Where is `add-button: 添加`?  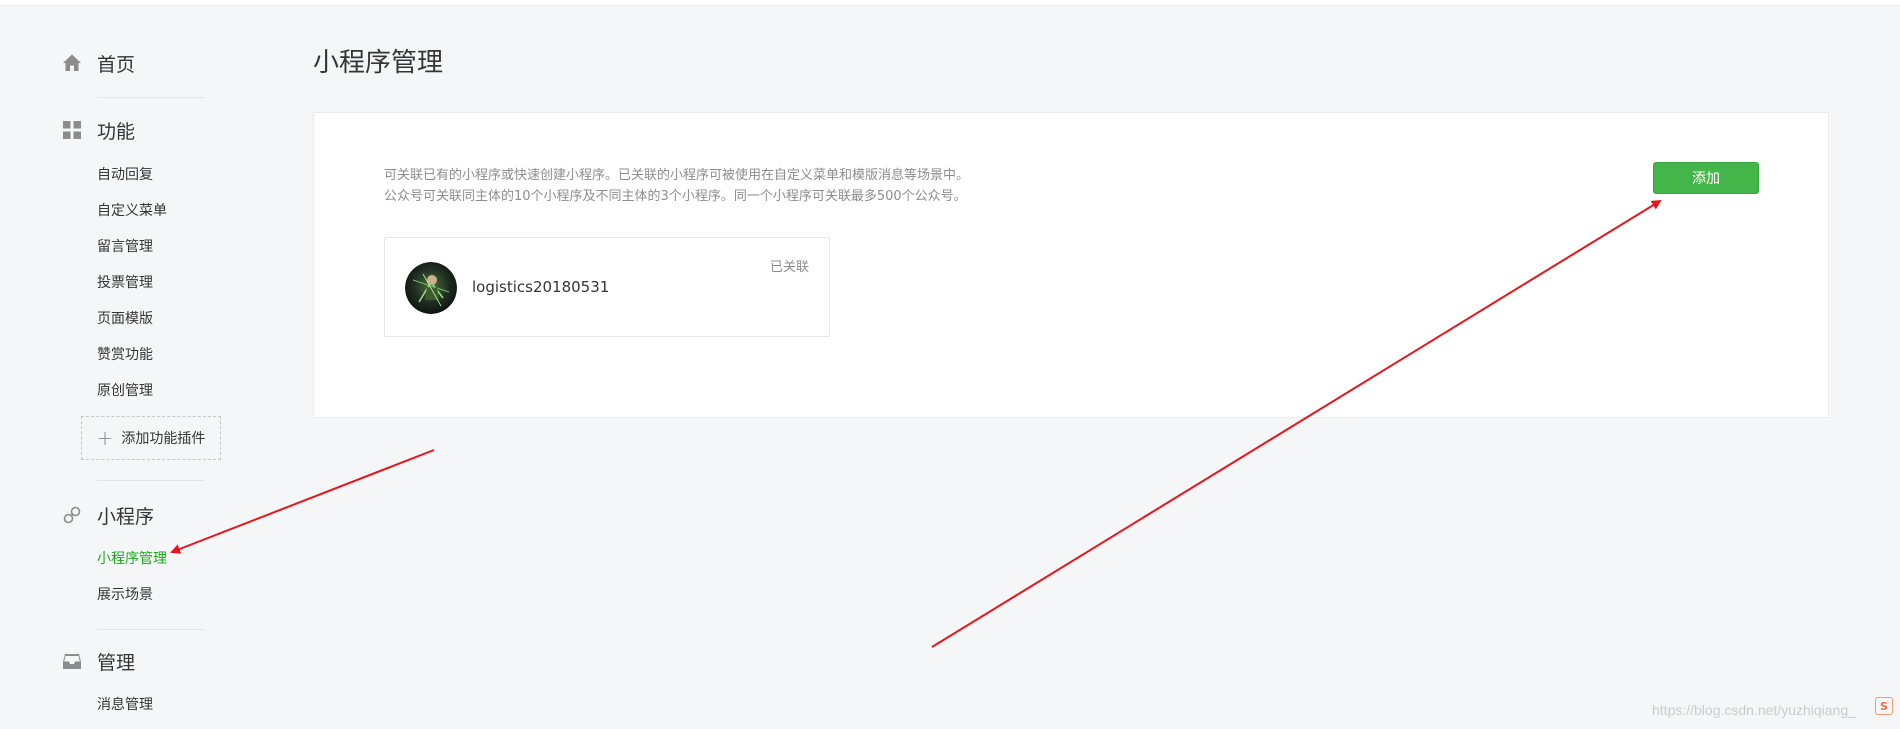
add-button: 添加 is located at coordinates (1706, 178).